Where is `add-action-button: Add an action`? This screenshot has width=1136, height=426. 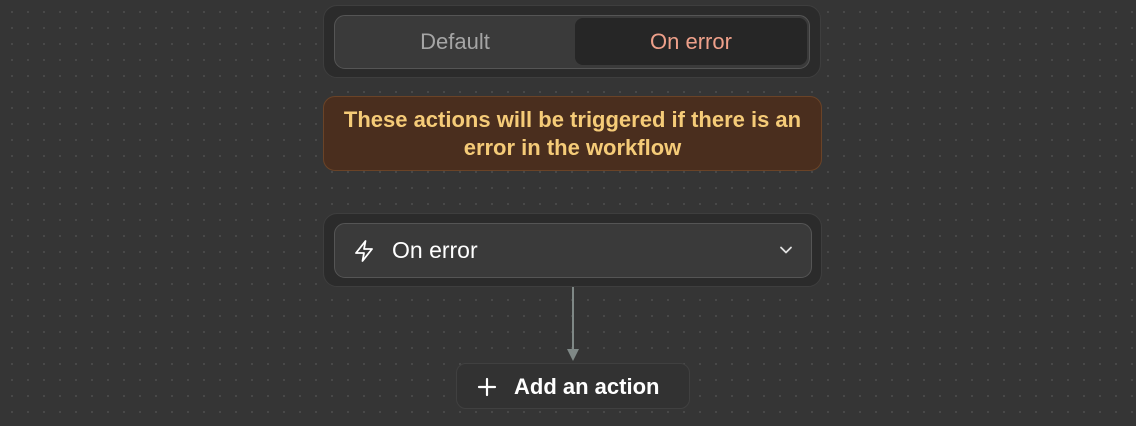
add-action-button: Add an action is located at coordinates (573, 386).